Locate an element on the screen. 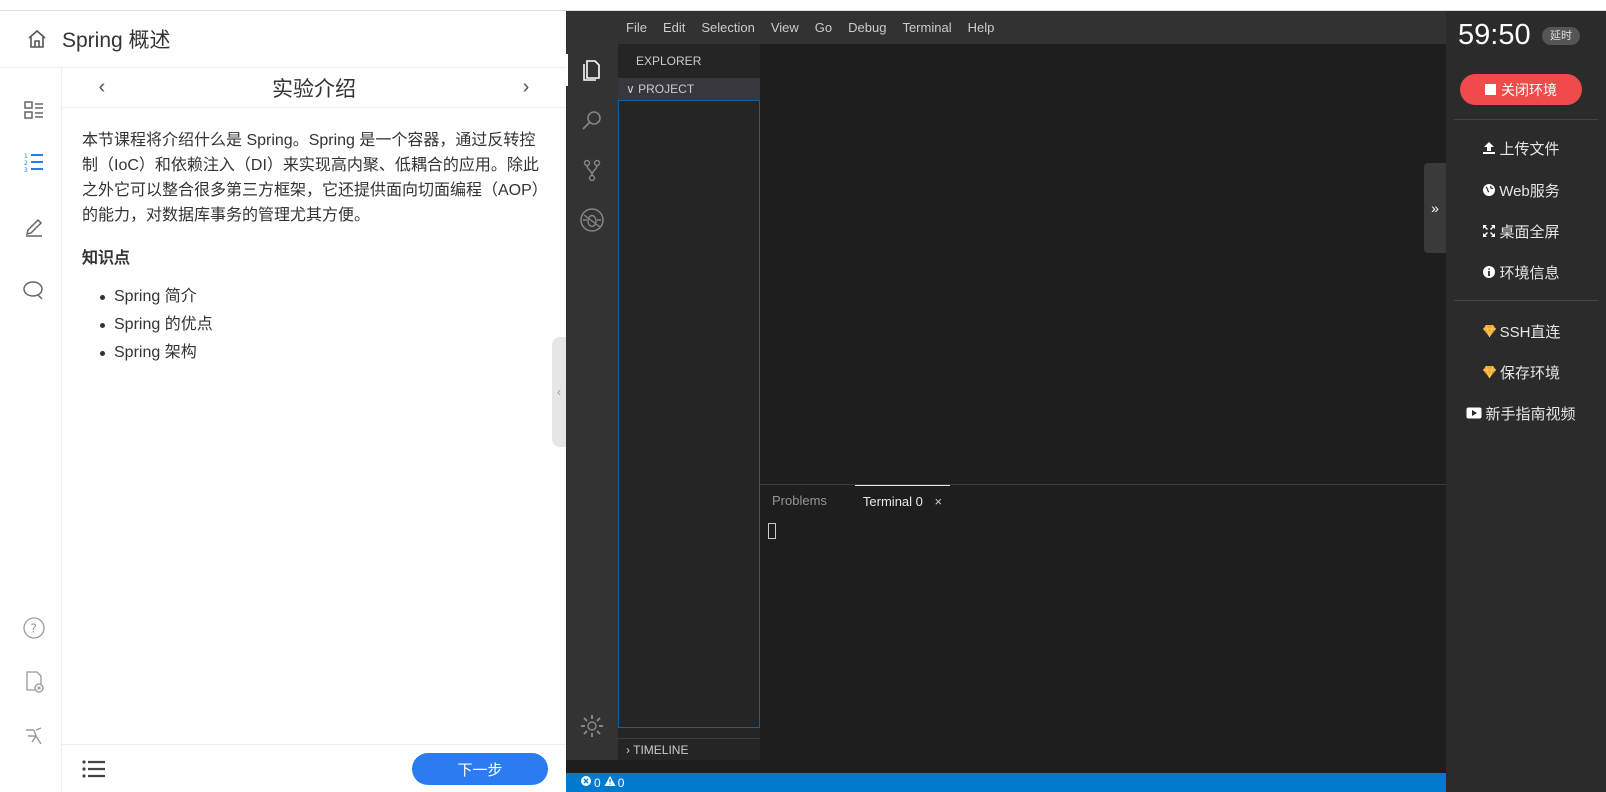 This screenshot has width=1606, height=792. upload-file-button: 上传文件 is located at coordinates (1521, 148).